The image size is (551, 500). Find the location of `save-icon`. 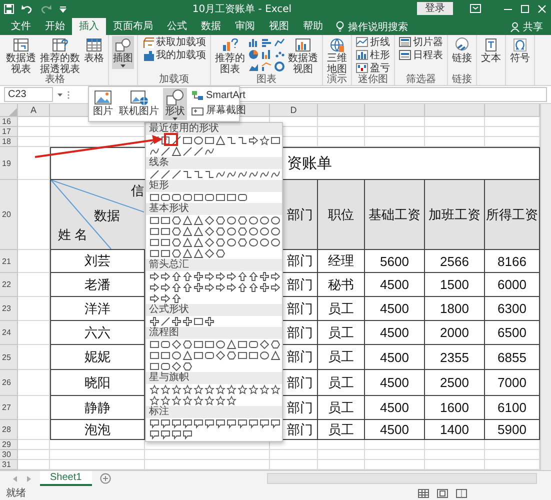

save-icon is located at coordinates (9, 9).